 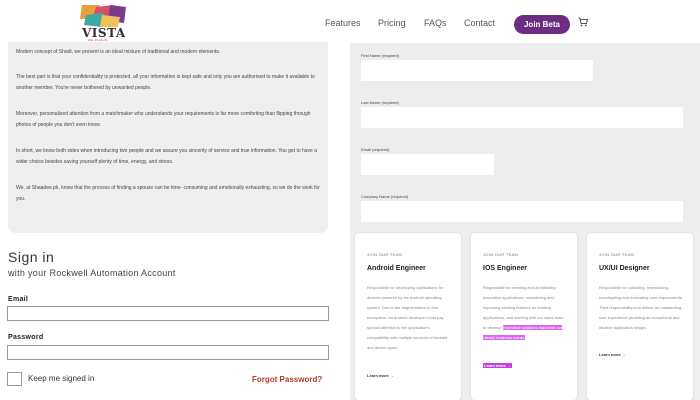 What do you see at coordinates (26, 337) in the screenshot?
I see `password-label: Password` at bounding box center [26, 337].